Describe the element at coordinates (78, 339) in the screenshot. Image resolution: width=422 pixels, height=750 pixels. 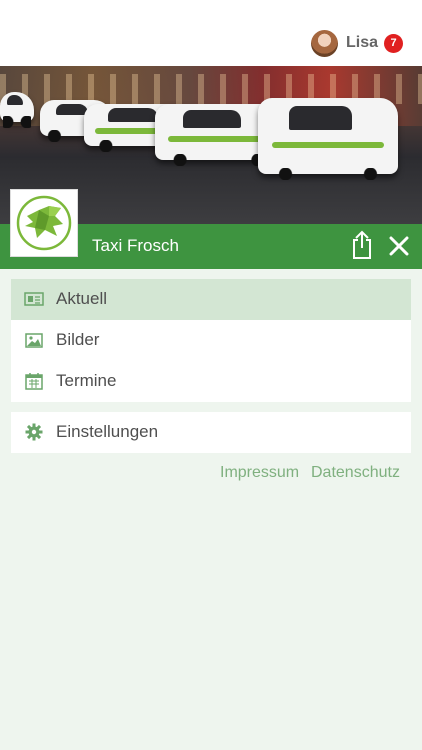
I see `menu-item-label: Bilder` at that location.